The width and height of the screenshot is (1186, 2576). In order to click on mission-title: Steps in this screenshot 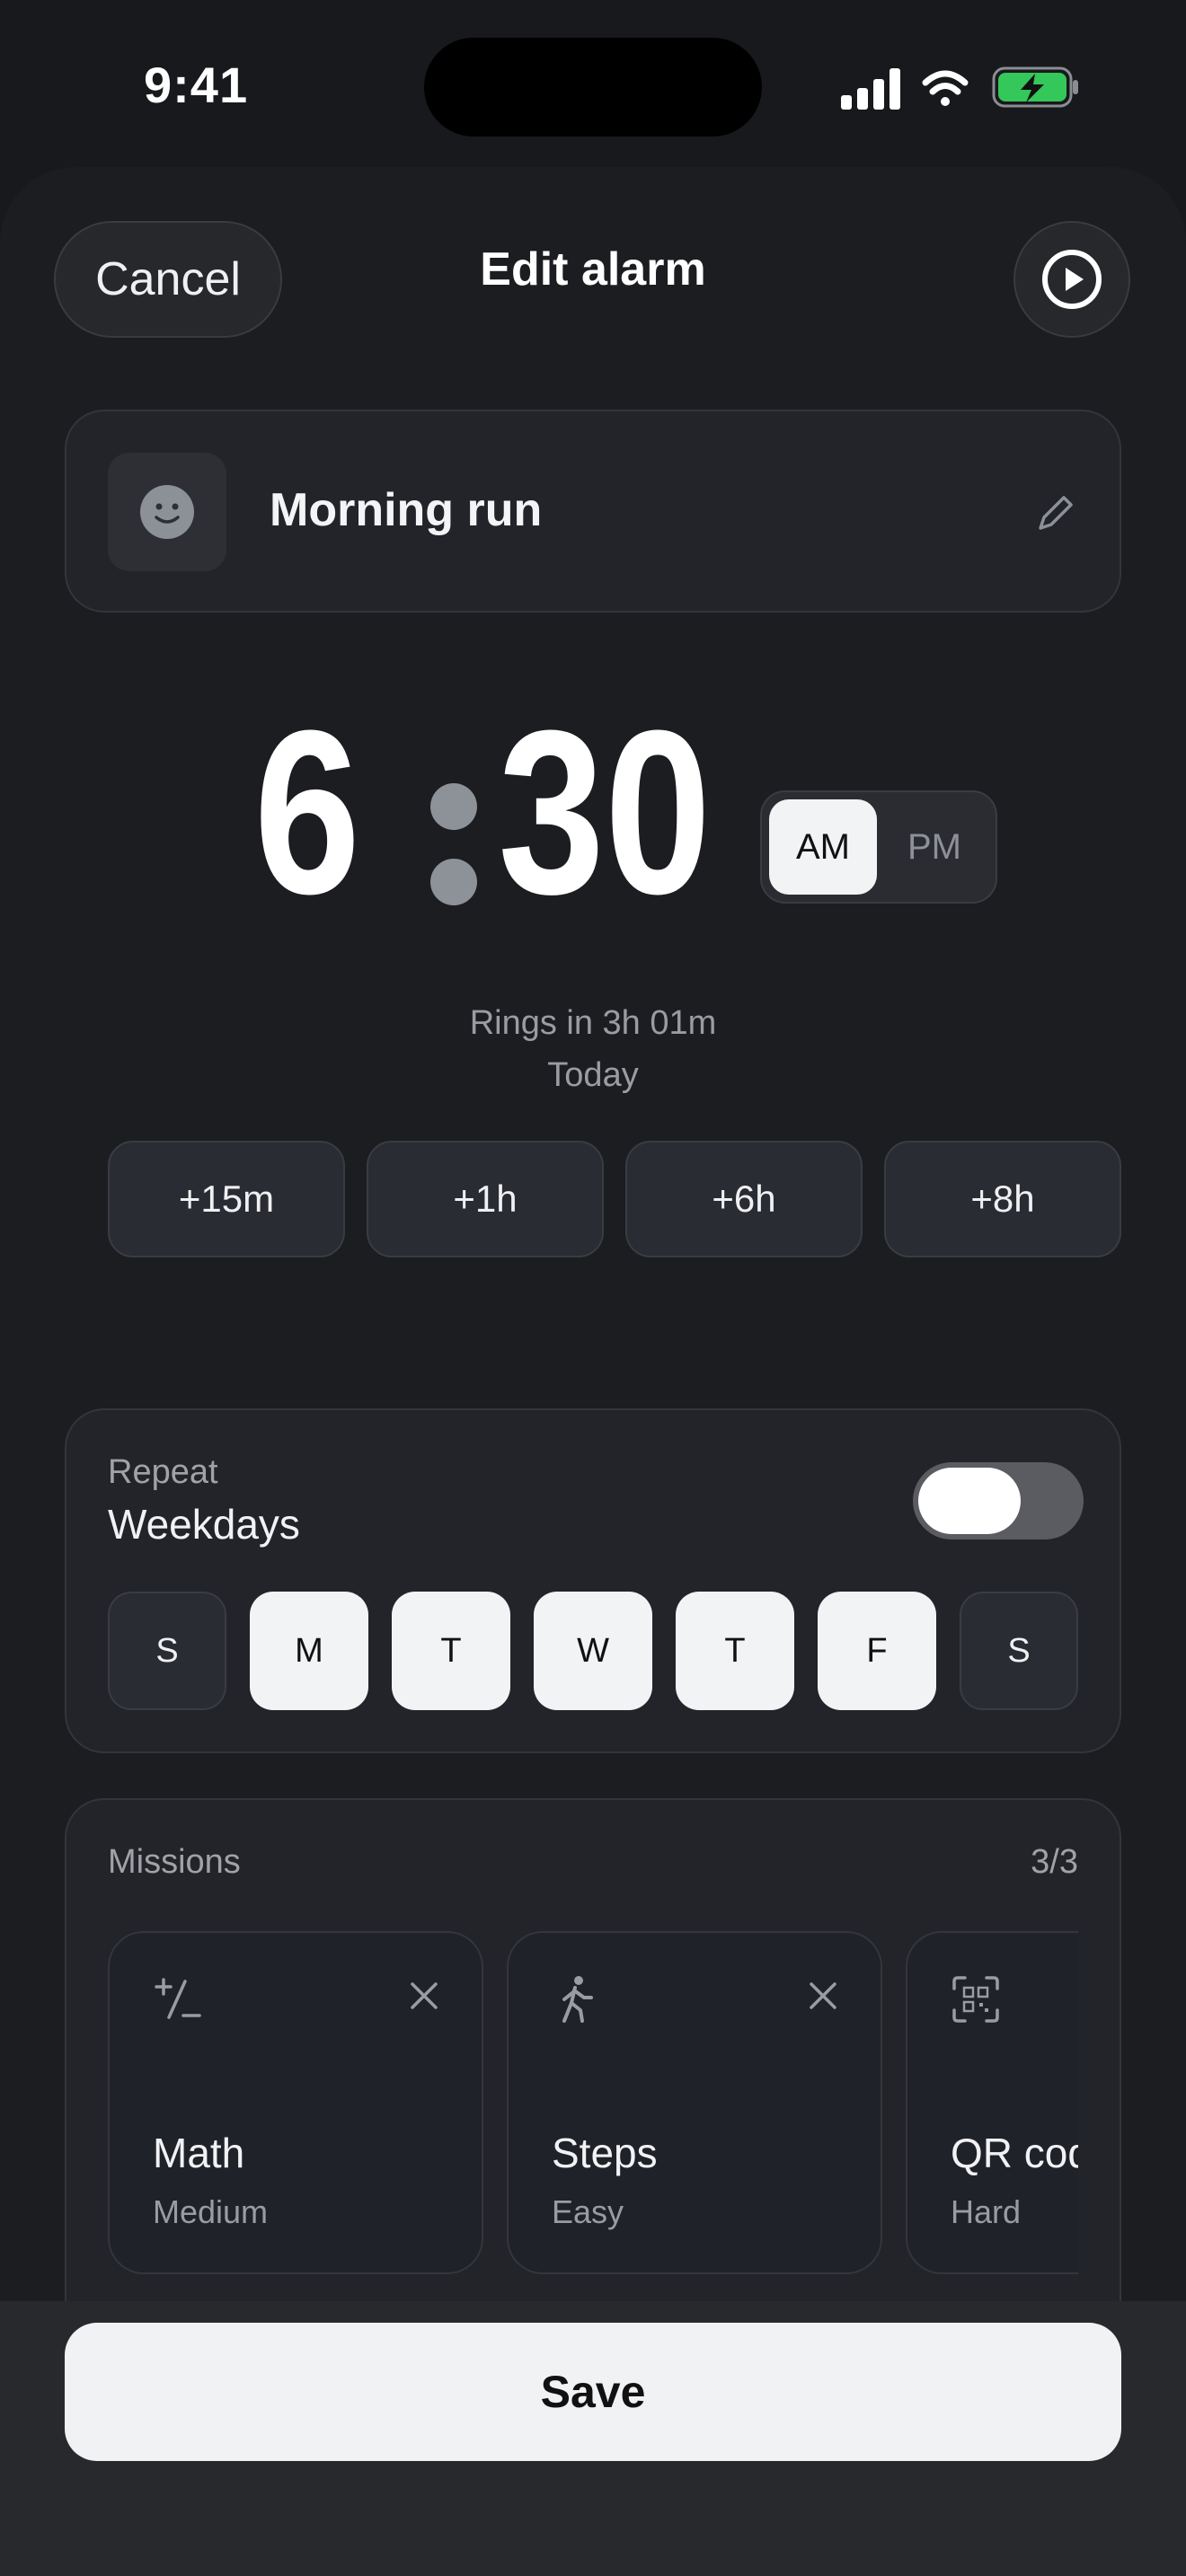, I will do `click(605, 2153)`.